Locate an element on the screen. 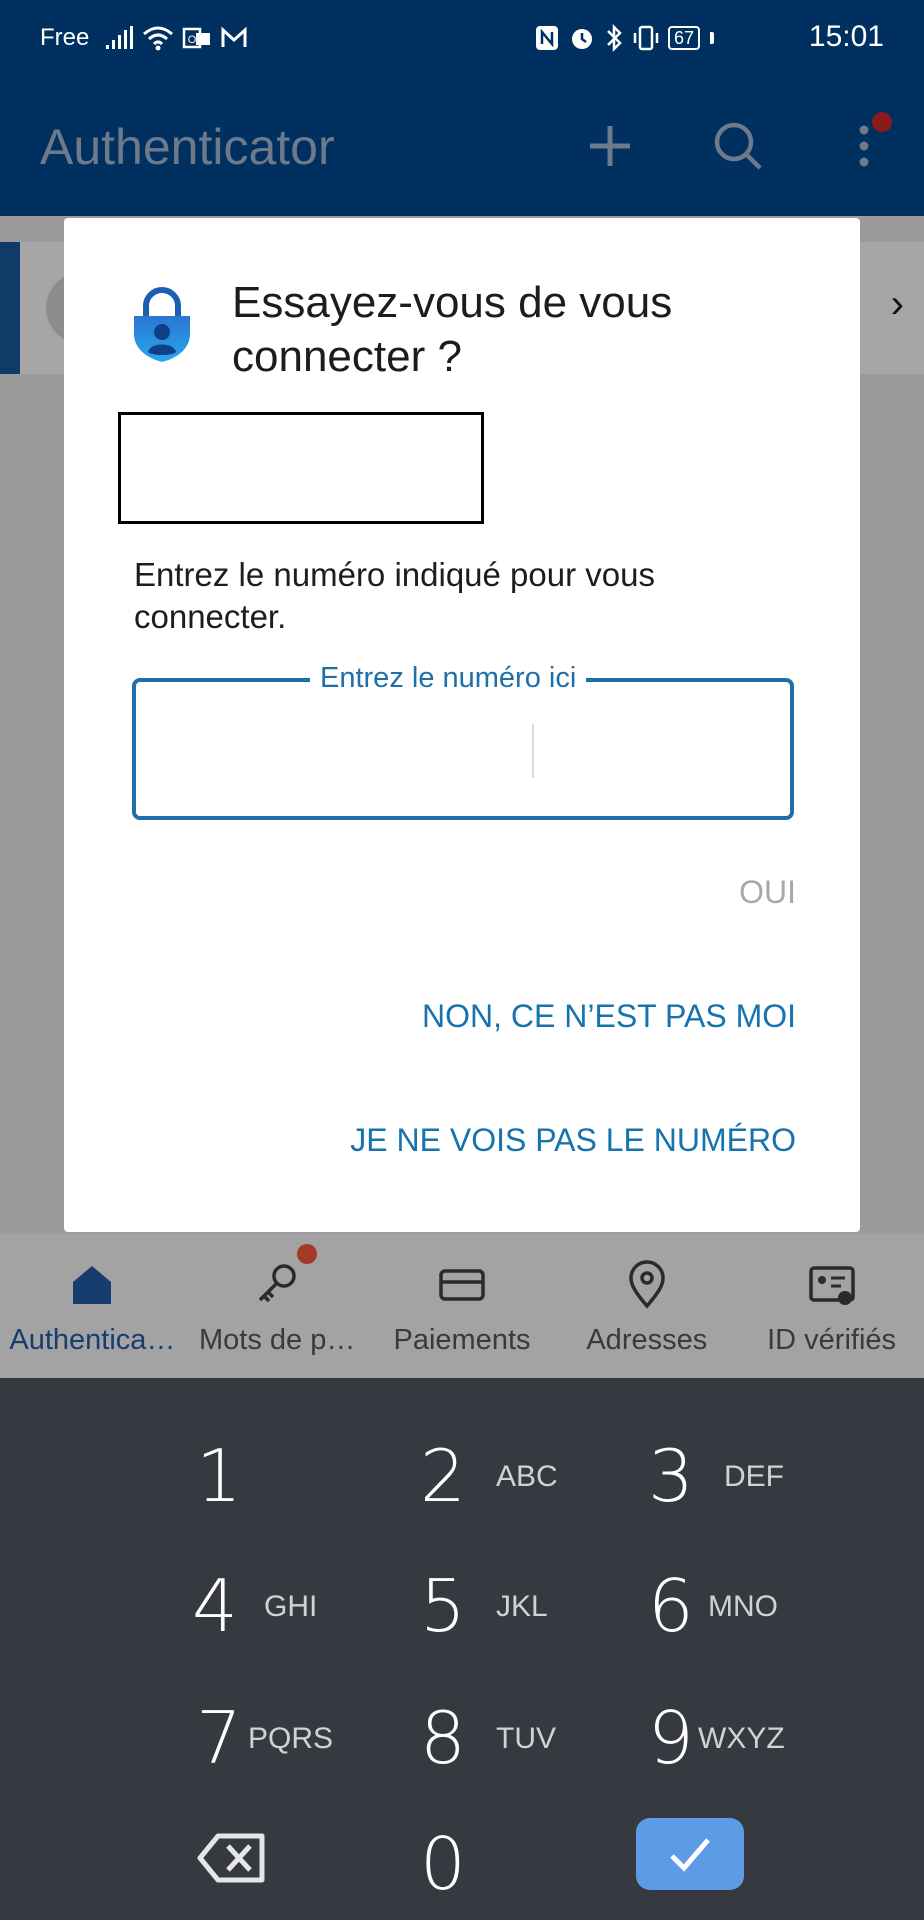 The width and height of the screenshot is (924, 1920). alarm-icon is located at coordinates (581, 39).